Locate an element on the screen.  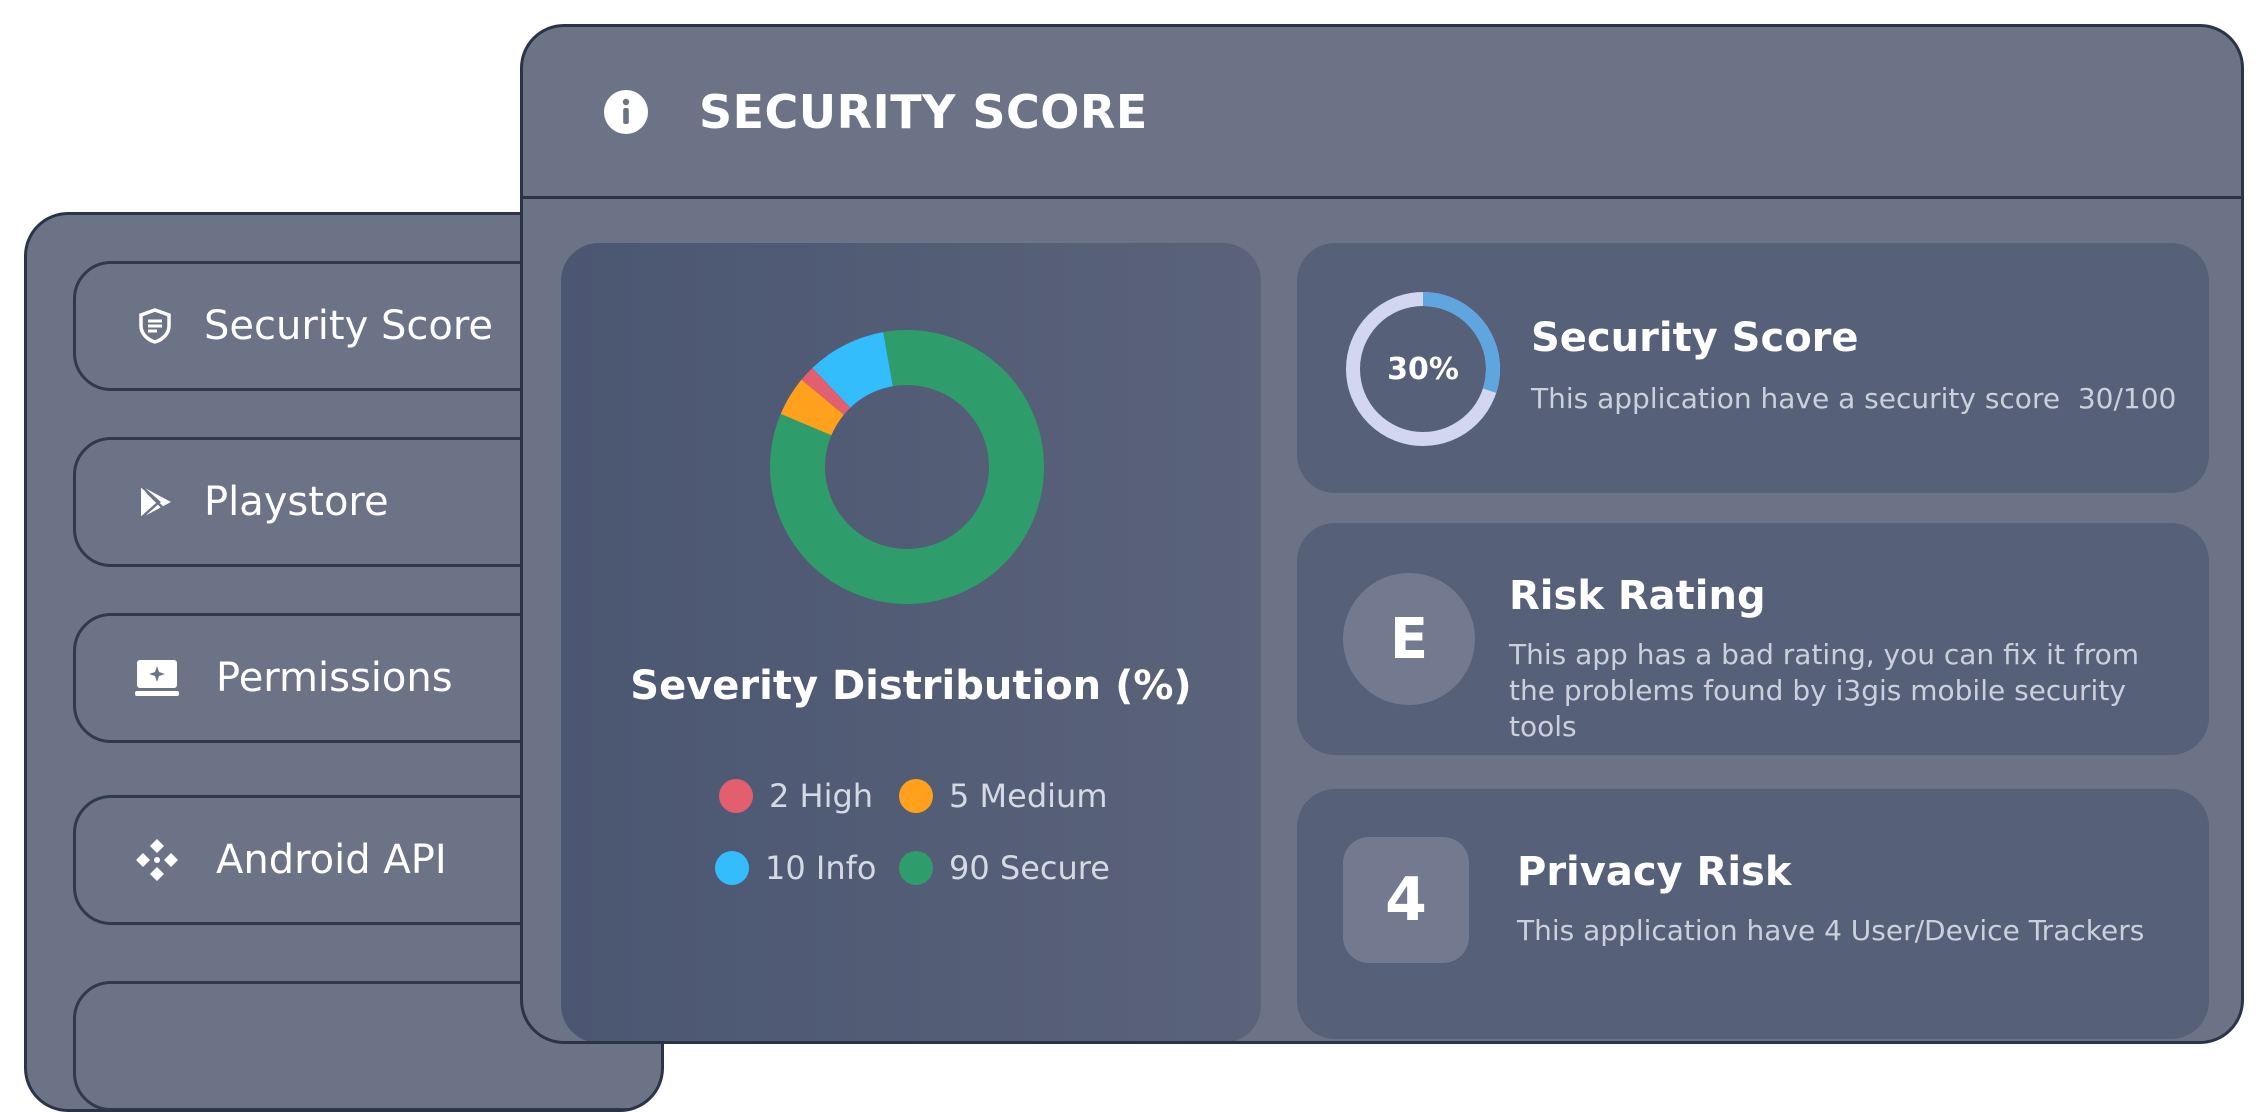
risk-title: Risk Rating is located at coordinates (1637, 596).